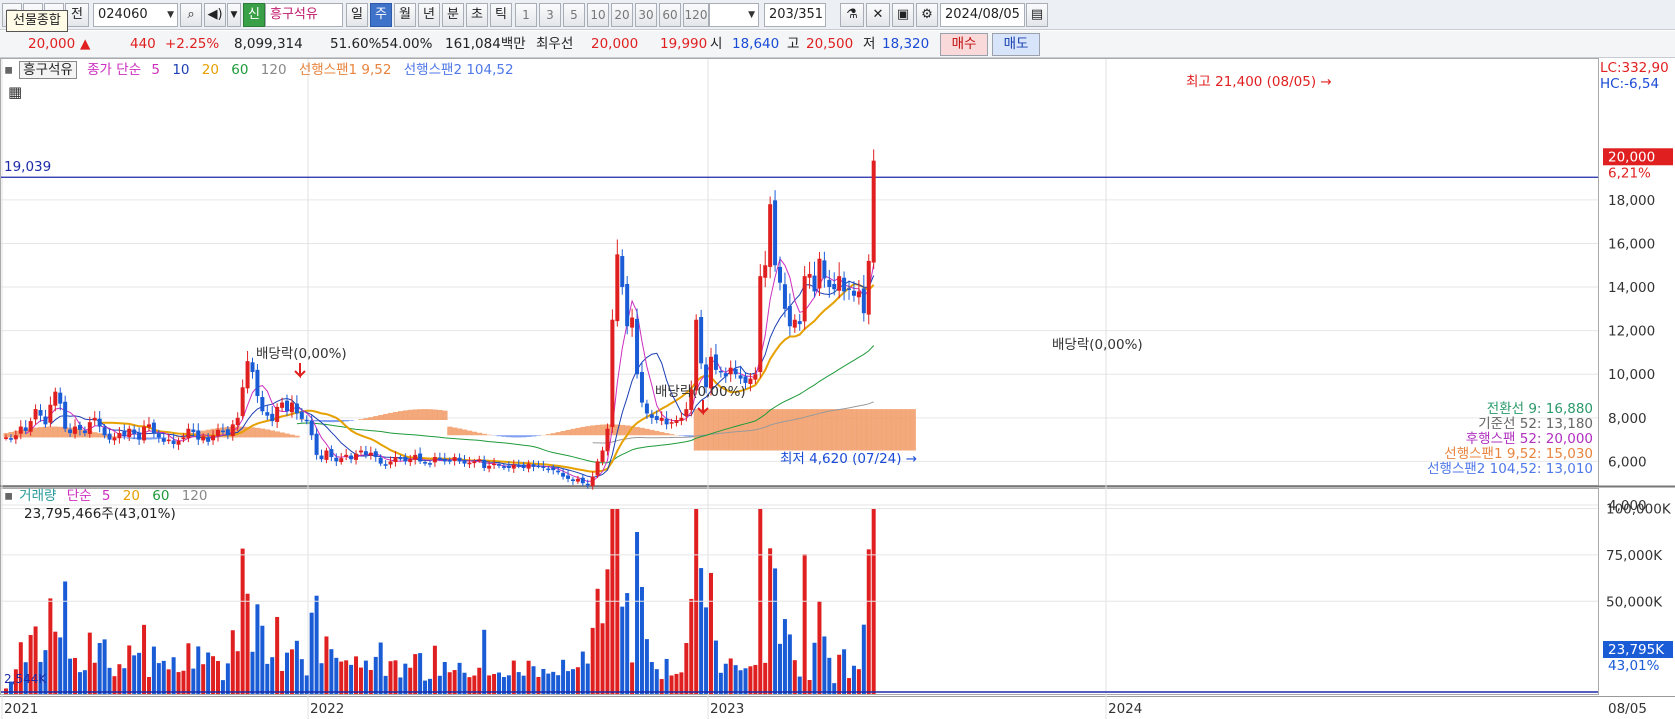 The height and width of the screenshot is (719, 1675). What do you see at coordinates (903, 15) in the screenshot?
I see `save-icon: ▣` at bounding box center [903, 15].